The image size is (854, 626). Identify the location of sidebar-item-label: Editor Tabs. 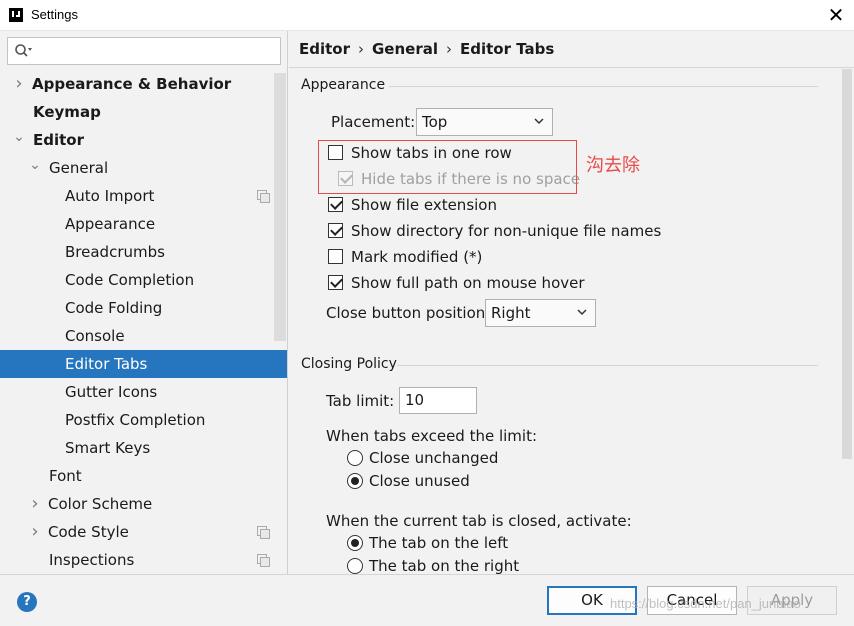
(106, 364).